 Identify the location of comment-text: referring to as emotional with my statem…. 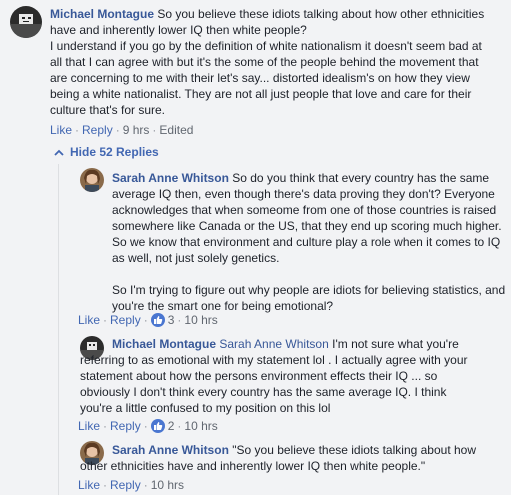
(274, 360).